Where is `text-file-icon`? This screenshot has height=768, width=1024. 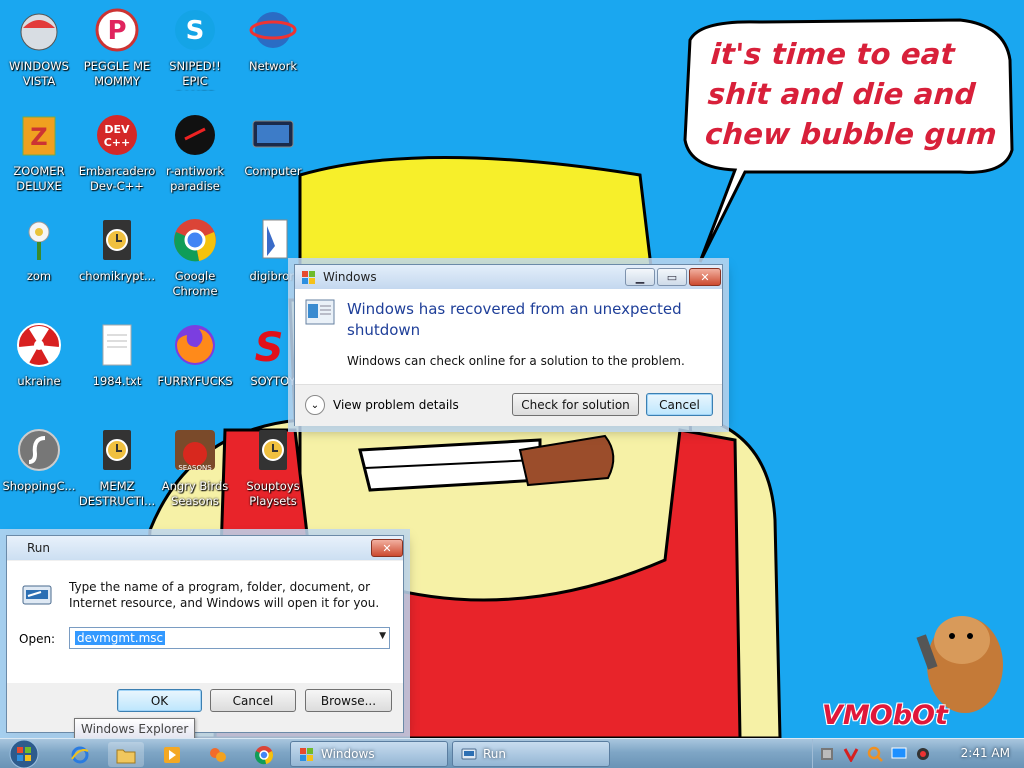 text-file-icon is located at coordinates (117, 345).